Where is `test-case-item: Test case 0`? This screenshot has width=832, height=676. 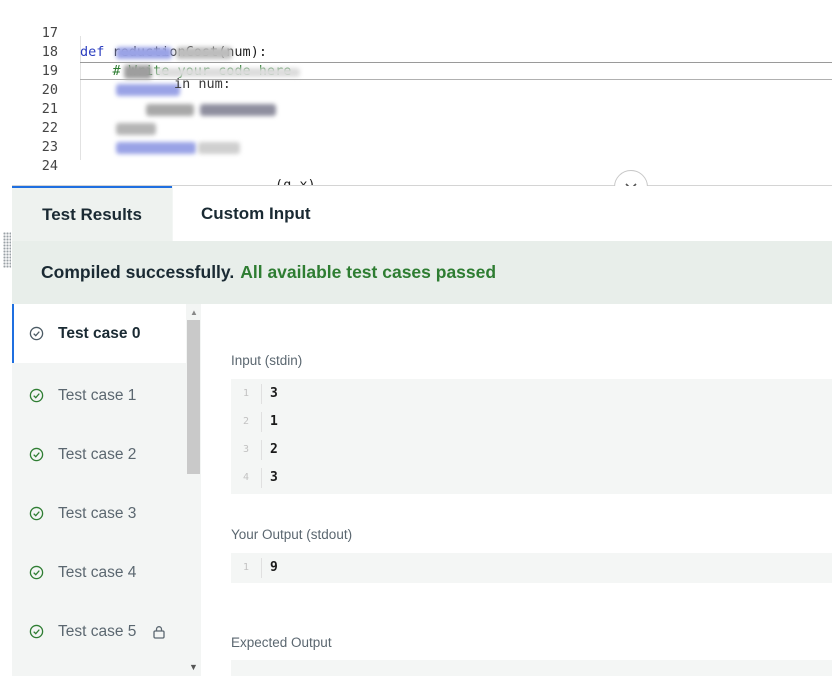 test-case-item: Test case 0 is located at coordinates (99, 333).